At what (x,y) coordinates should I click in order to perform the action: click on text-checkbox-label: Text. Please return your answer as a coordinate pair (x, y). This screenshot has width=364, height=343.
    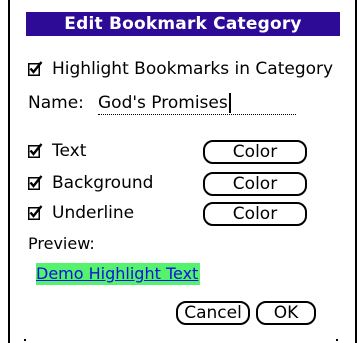
    Looking at the image, I should click on (69, 151).